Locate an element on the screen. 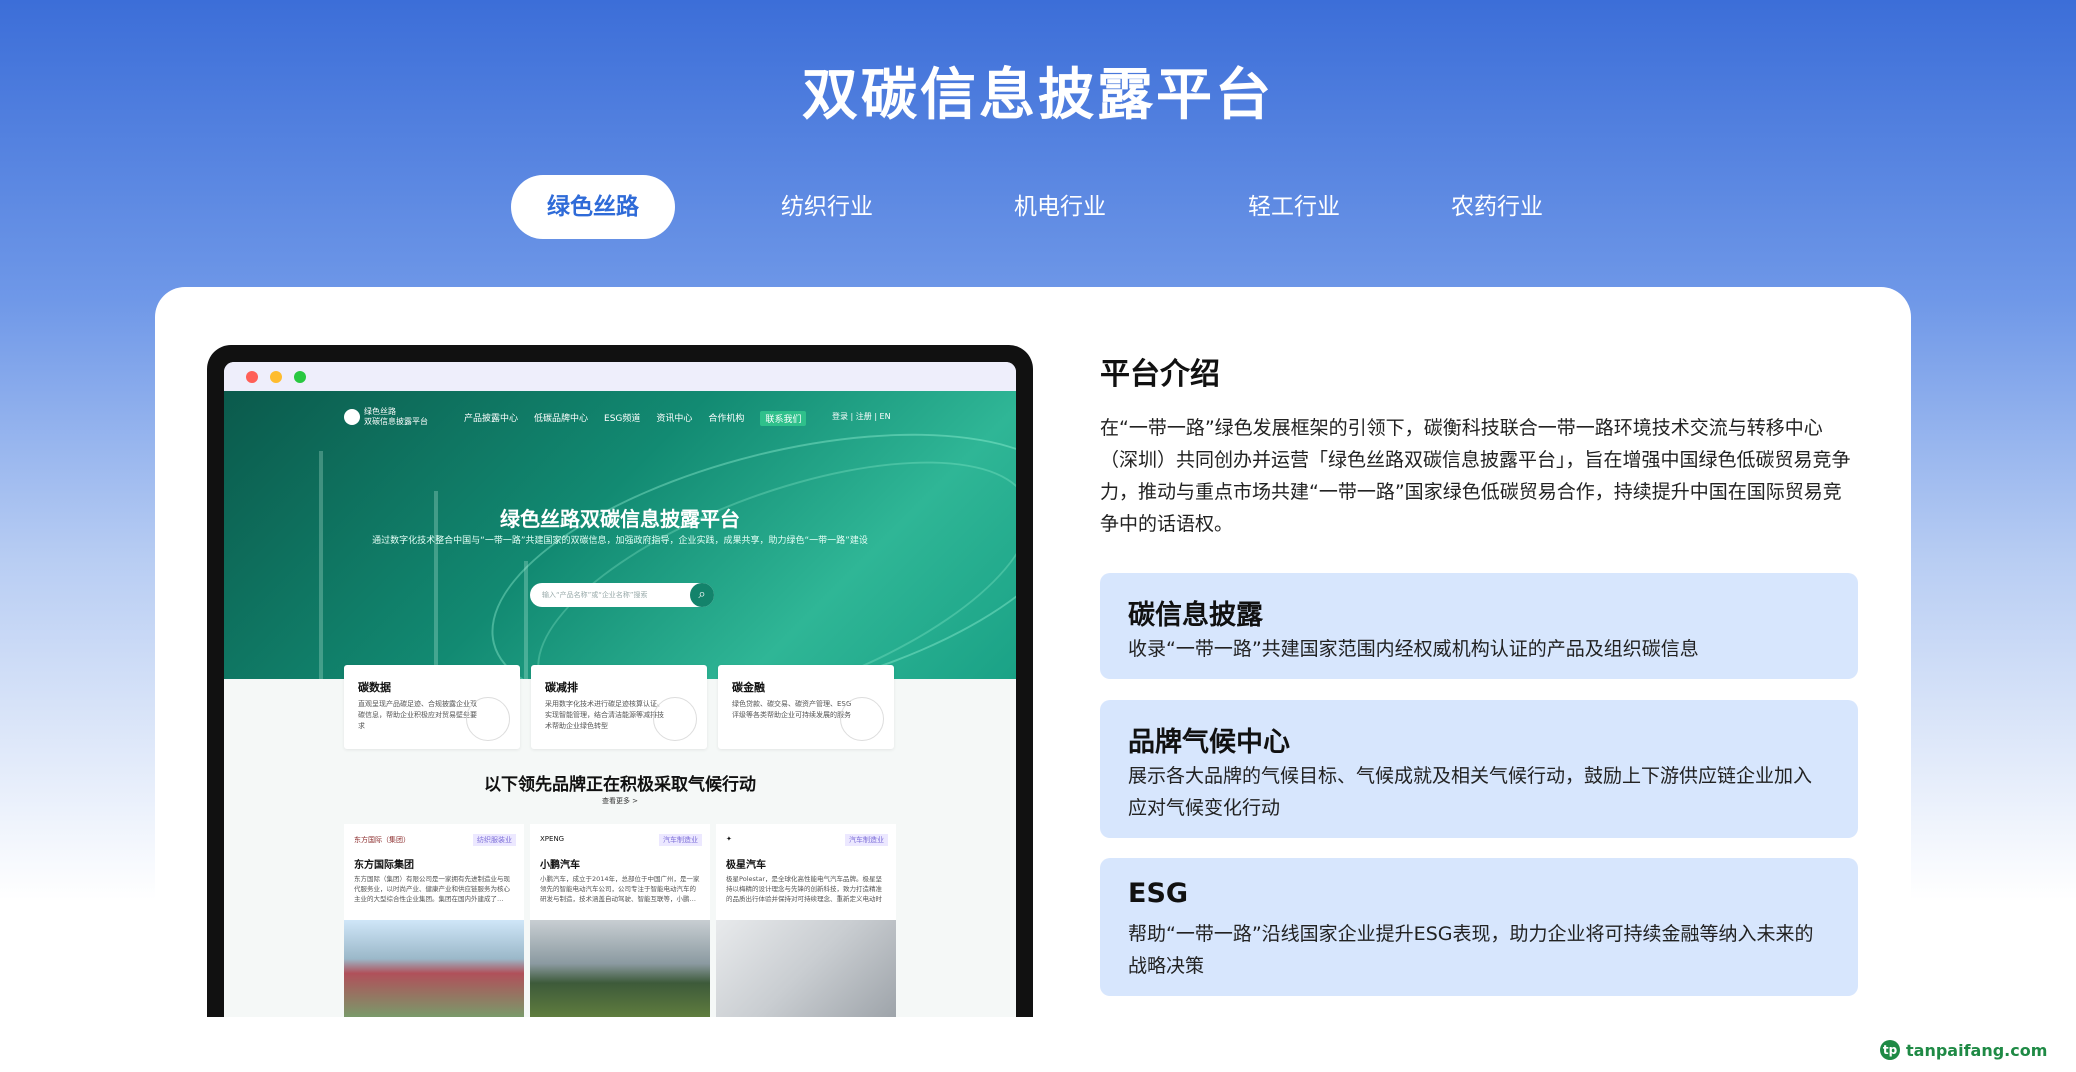 The height and width of the screenshot is (1072, 2076). brand-logo: XPENG is located at coordinates (552, 839).